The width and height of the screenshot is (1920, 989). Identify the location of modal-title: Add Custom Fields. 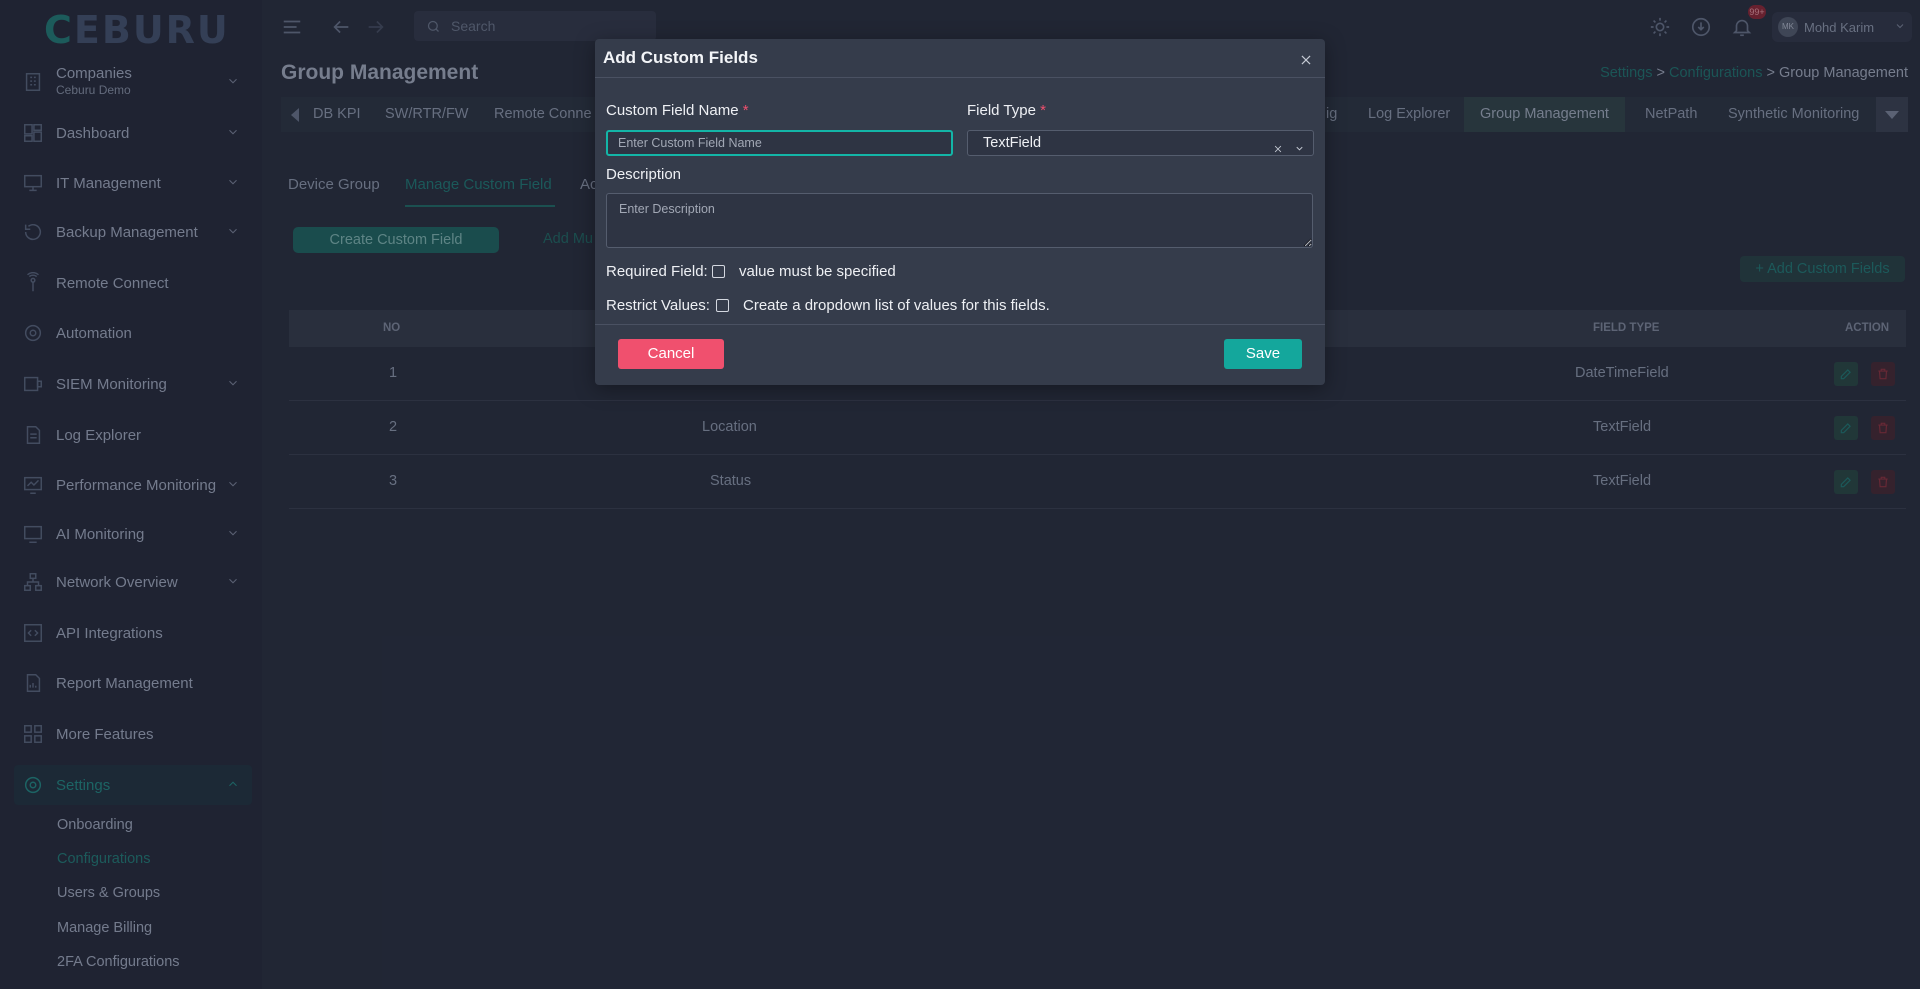
(680, 57).